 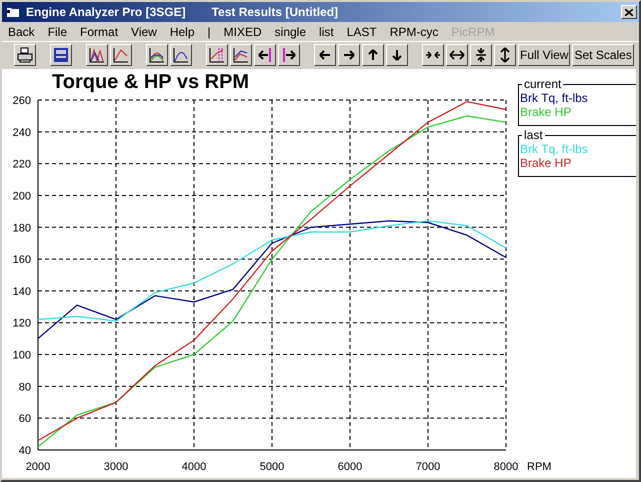 What do you see at coordinates (542, 84) in the screenshot?
I see `legend-title: current` at bounding box center [542, 84].